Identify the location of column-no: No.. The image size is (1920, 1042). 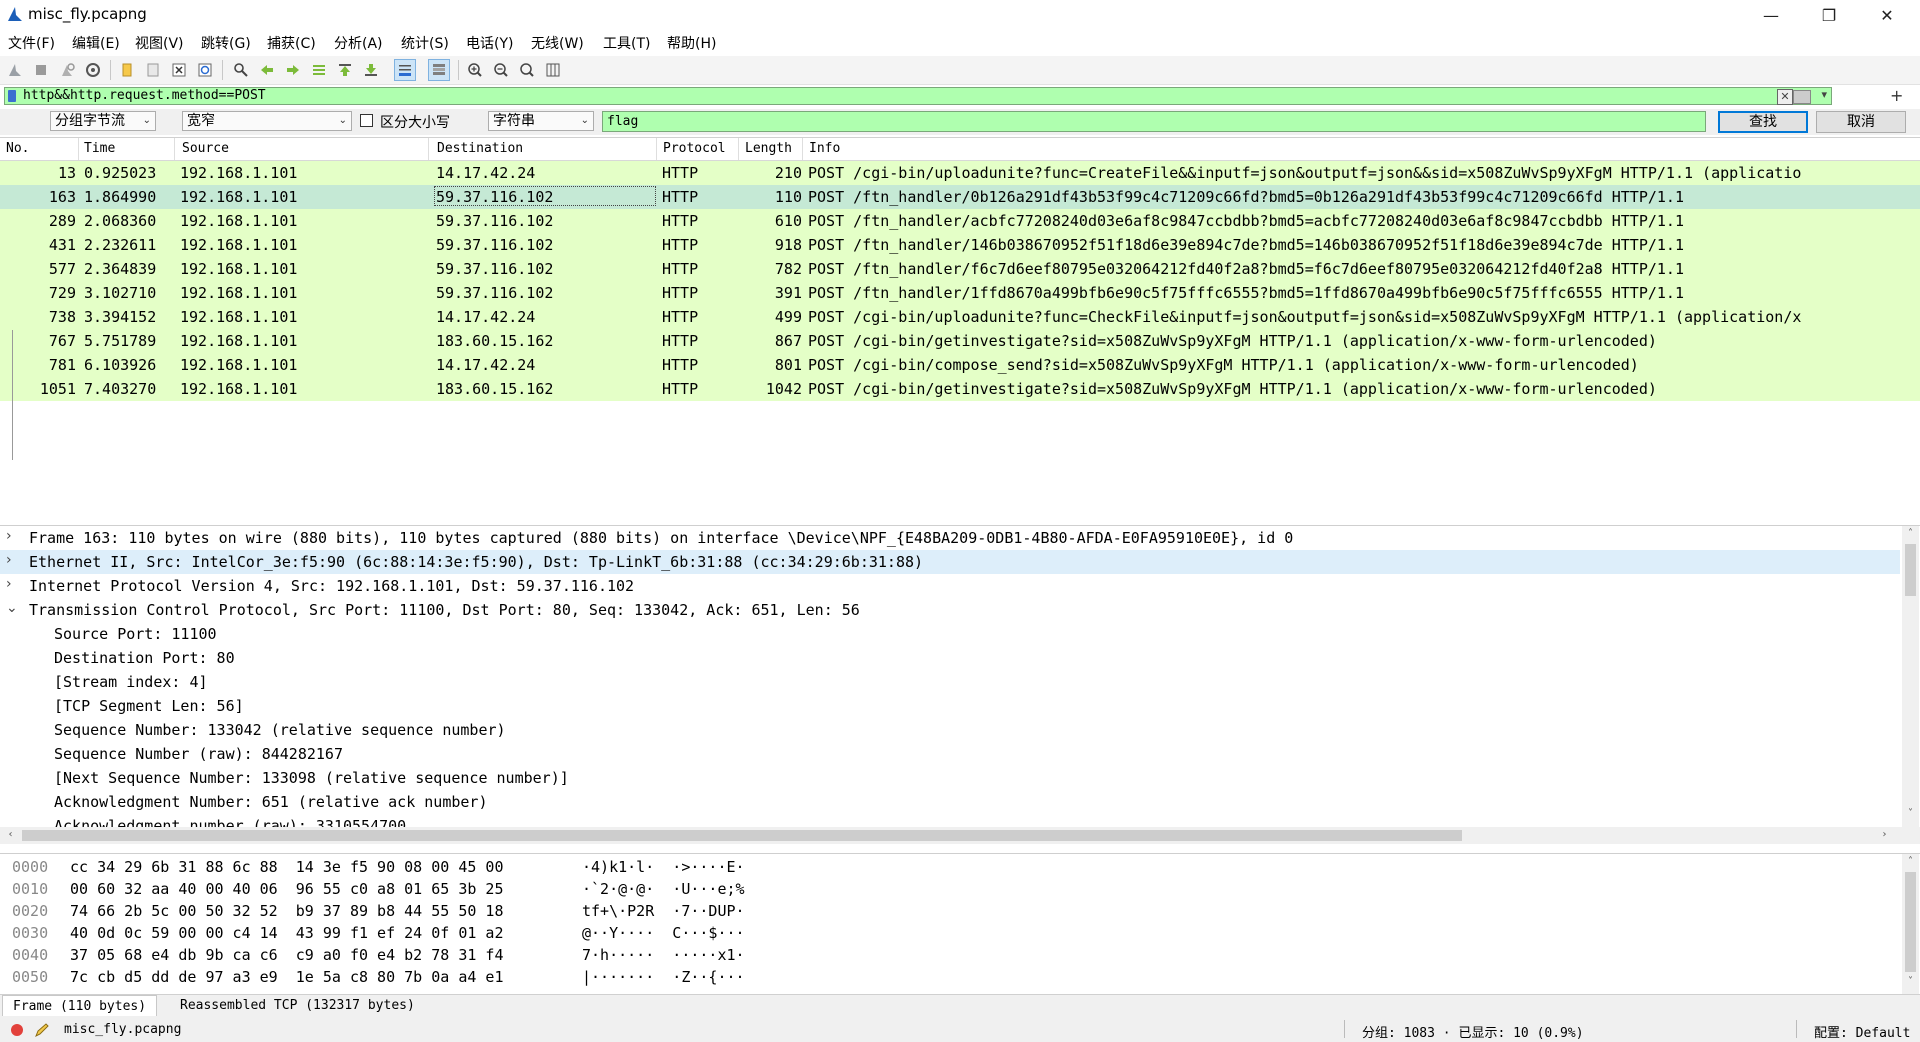
(17, 148).